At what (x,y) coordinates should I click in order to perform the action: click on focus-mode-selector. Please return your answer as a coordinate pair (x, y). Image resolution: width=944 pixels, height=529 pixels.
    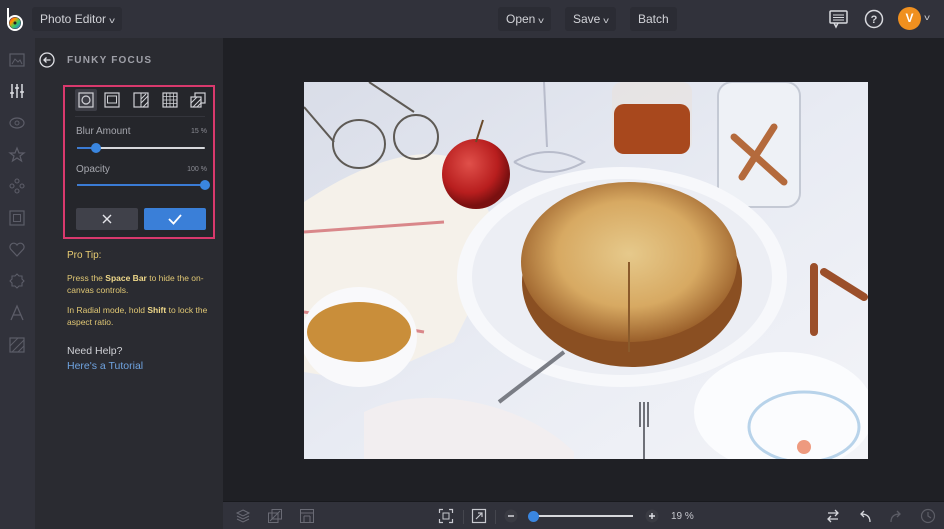
    Looking at the image, I should click on (140, 101).